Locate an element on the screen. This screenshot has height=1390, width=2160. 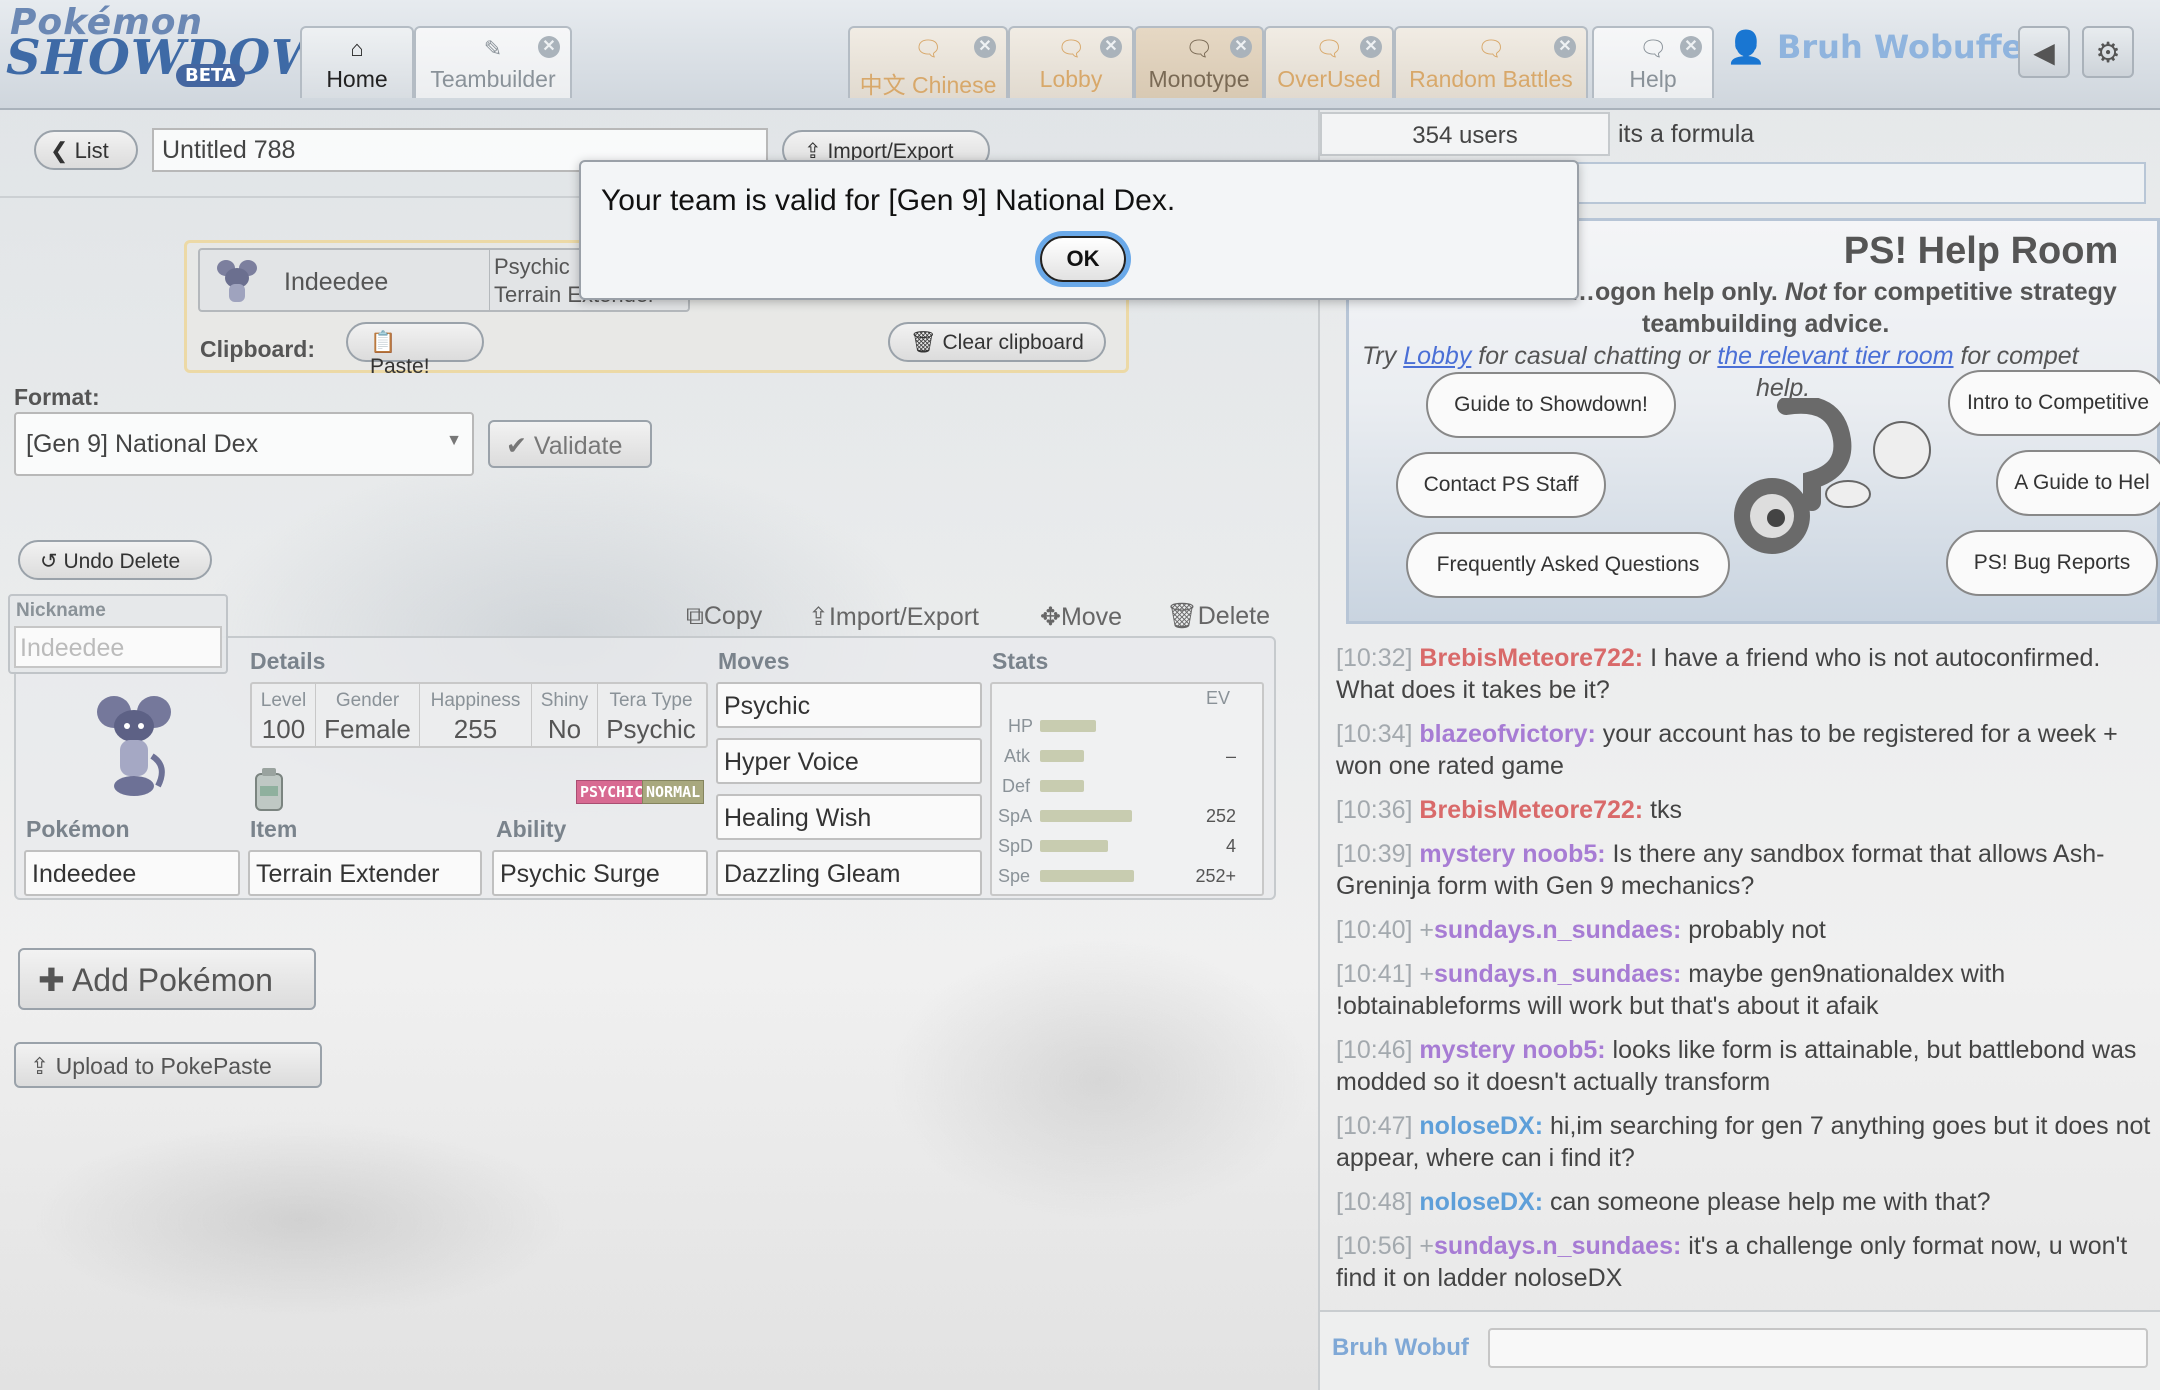
contact-staff-button: Contact PS Staff is located at coordinates (1501, 485).